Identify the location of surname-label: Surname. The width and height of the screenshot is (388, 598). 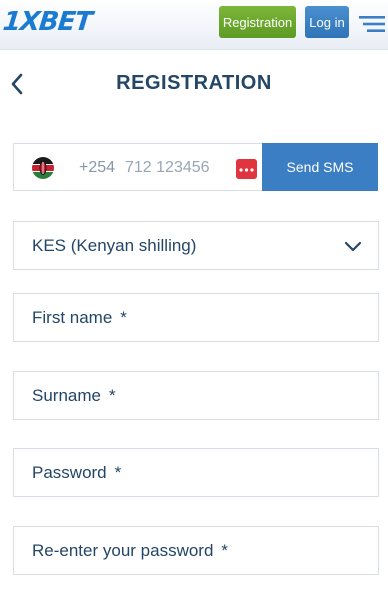
(66, 395).